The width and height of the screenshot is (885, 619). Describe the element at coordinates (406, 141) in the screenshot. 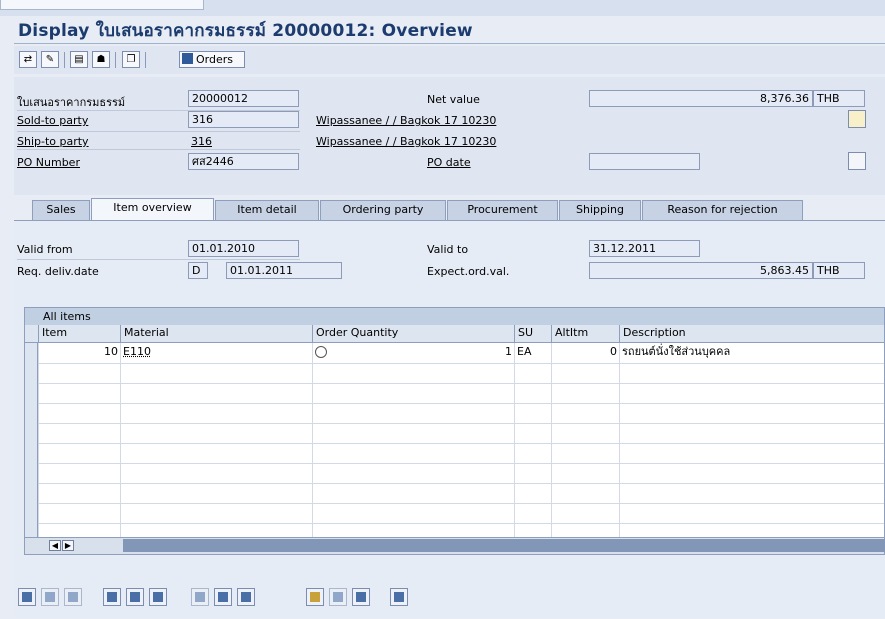

I see `ship-to-name: Wipassanee / / Bagkok 17 10230` at that location.